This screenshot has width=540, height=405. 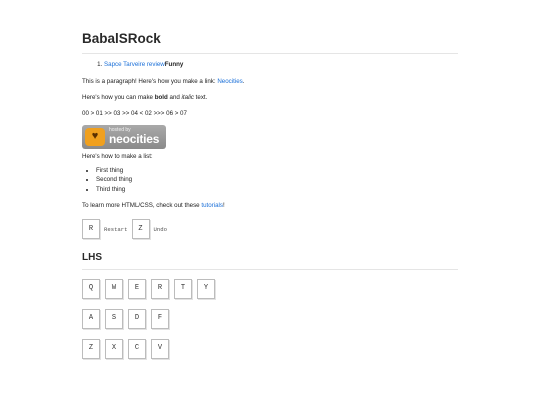 What do you see at coordinates (270, 229) in the screenshot?
I see `game-controls: R Restart Z Undo` at bounding box center [270, 229].